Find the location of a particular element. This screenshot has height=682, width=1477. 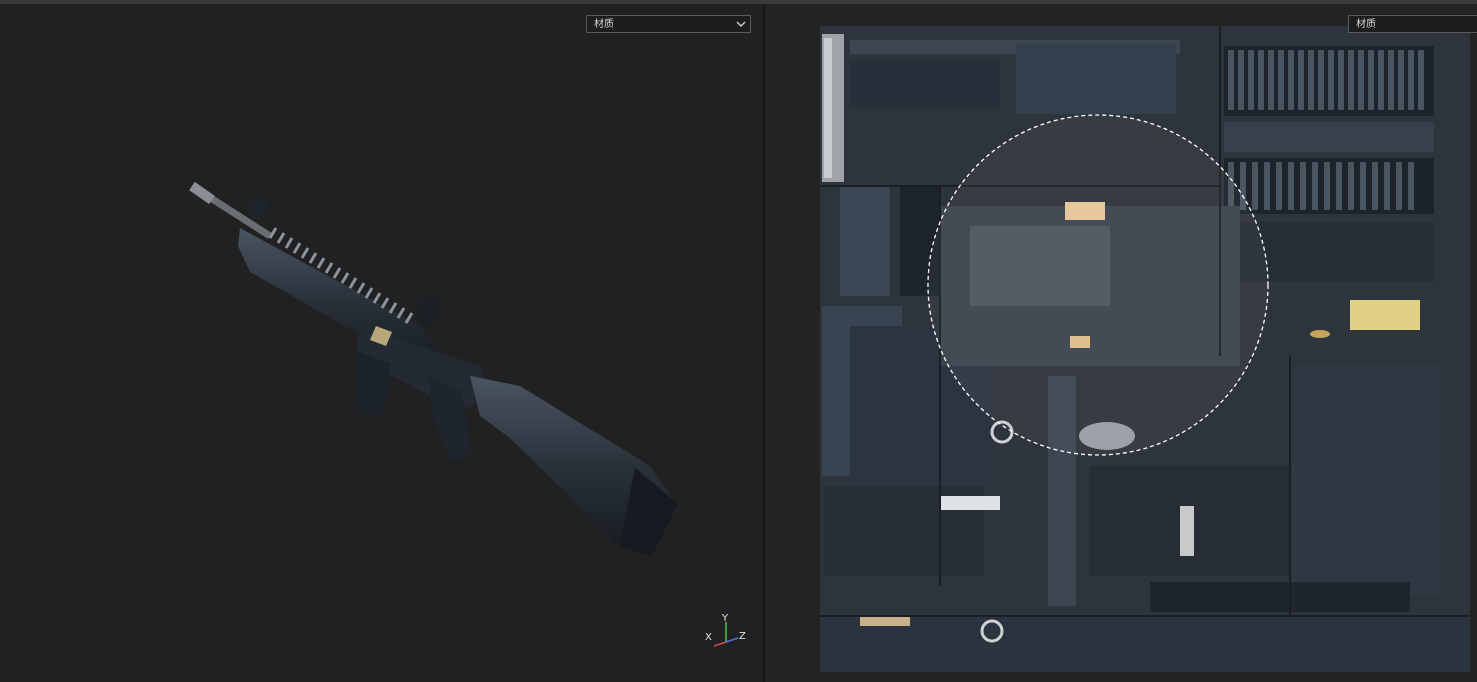

dashed-circle-brush is located at coordinates (1098, 285).